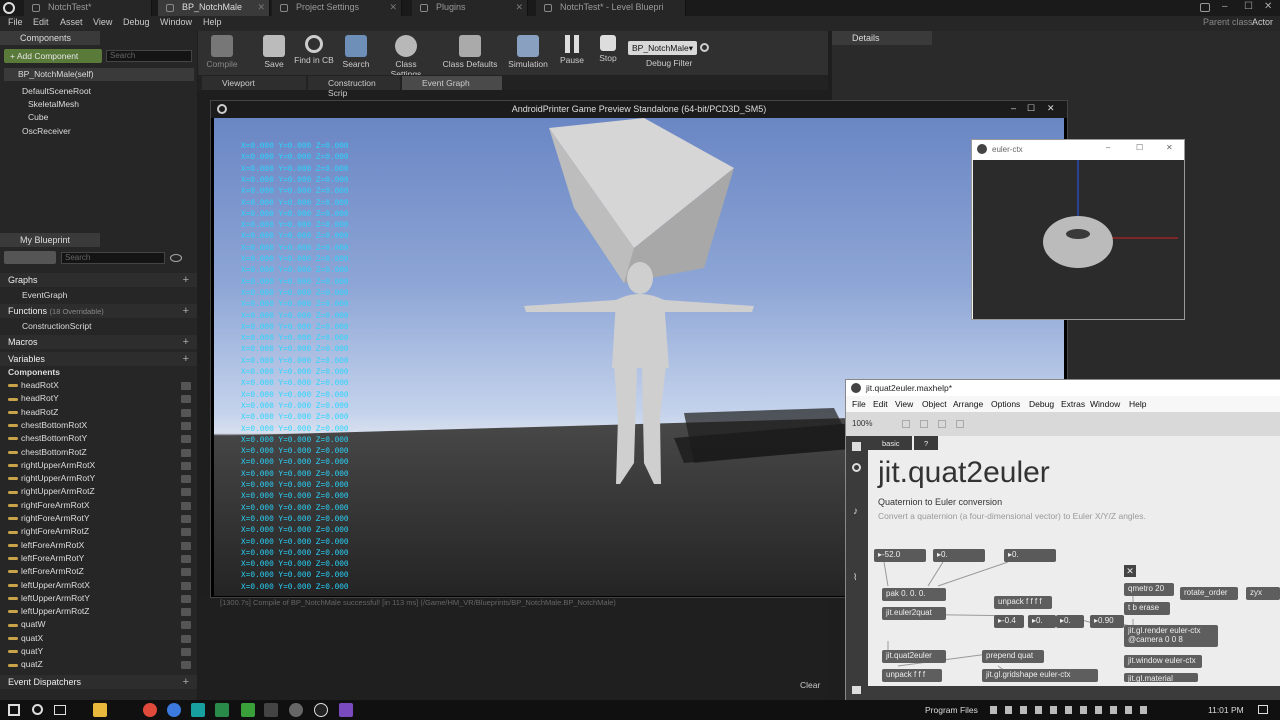 The image size is (1280, 720). Describe the element at coordinates (934, 404) in the screenshot. I see `max-menu-object: Object` at that location.